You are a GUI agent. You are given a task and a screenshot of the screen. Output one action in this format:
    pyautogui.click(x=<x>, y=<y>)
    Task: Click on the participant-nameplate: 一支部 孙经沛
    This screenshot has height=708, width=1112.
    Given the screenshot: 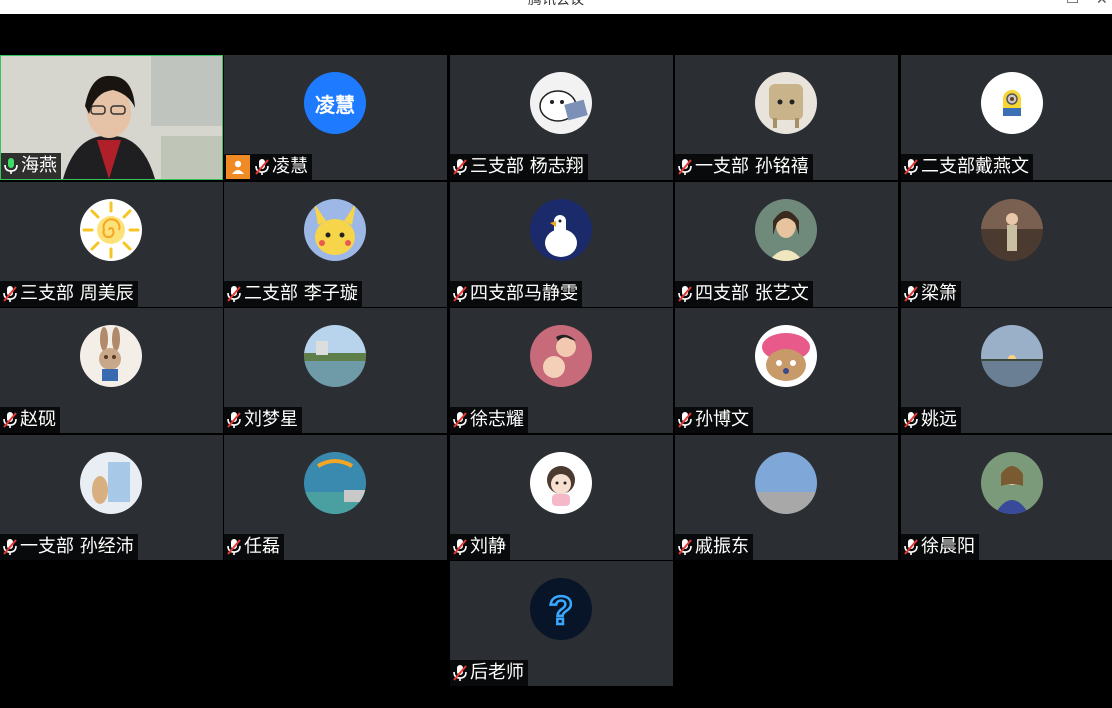 What is the action you would take?
    pyautogui.click(x=69, y=547)
    